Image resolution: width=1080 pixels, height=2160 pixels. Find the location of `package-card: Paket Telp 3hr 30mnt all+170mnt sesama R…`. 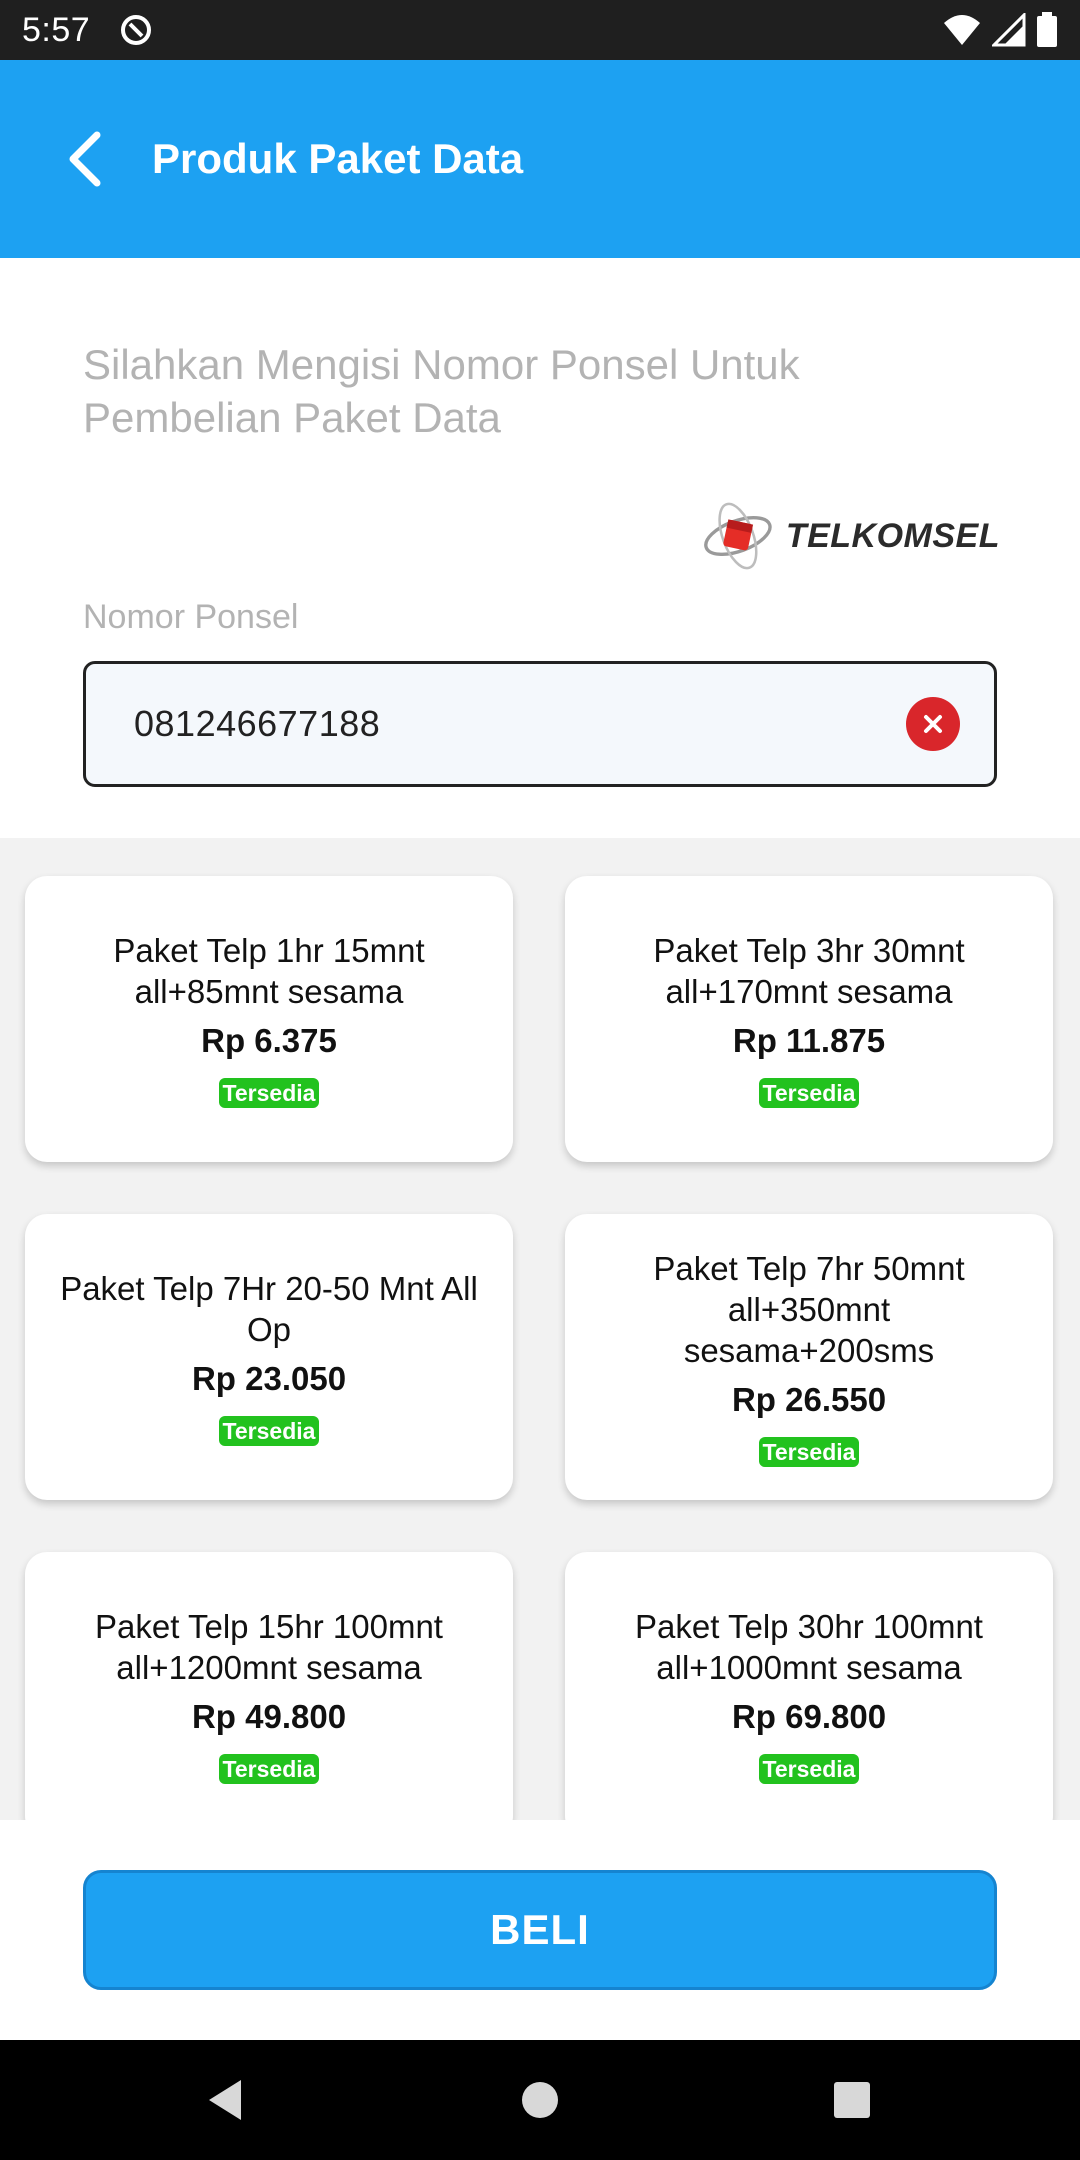

package-card: Paket Telp 3hr 30mnt all+170mnt sesama R… is located at coordinates (809, 1019).